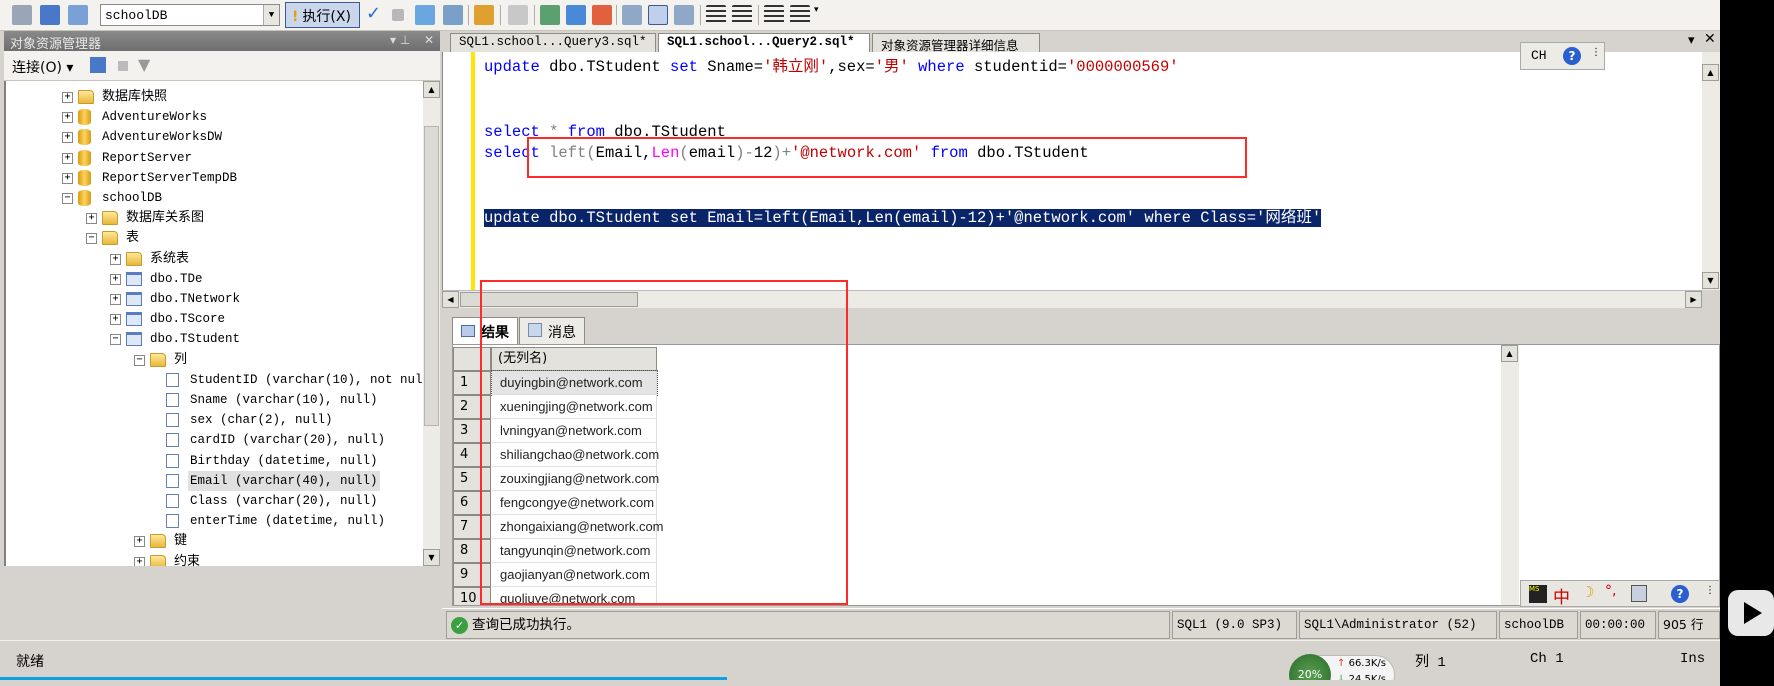  Describe the element at coordinates (364, 678) in the screenshot. I see `video-progress-bar` at that location.